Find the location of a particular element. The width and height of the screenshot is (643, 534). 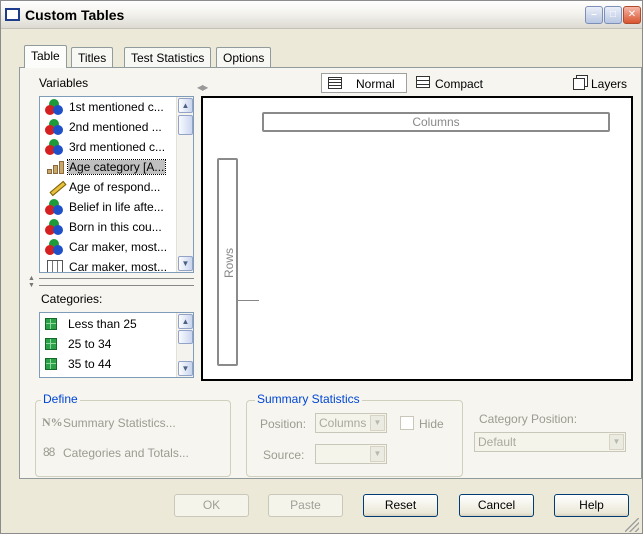

define-legend: Define is located at coordinates (60, 399).